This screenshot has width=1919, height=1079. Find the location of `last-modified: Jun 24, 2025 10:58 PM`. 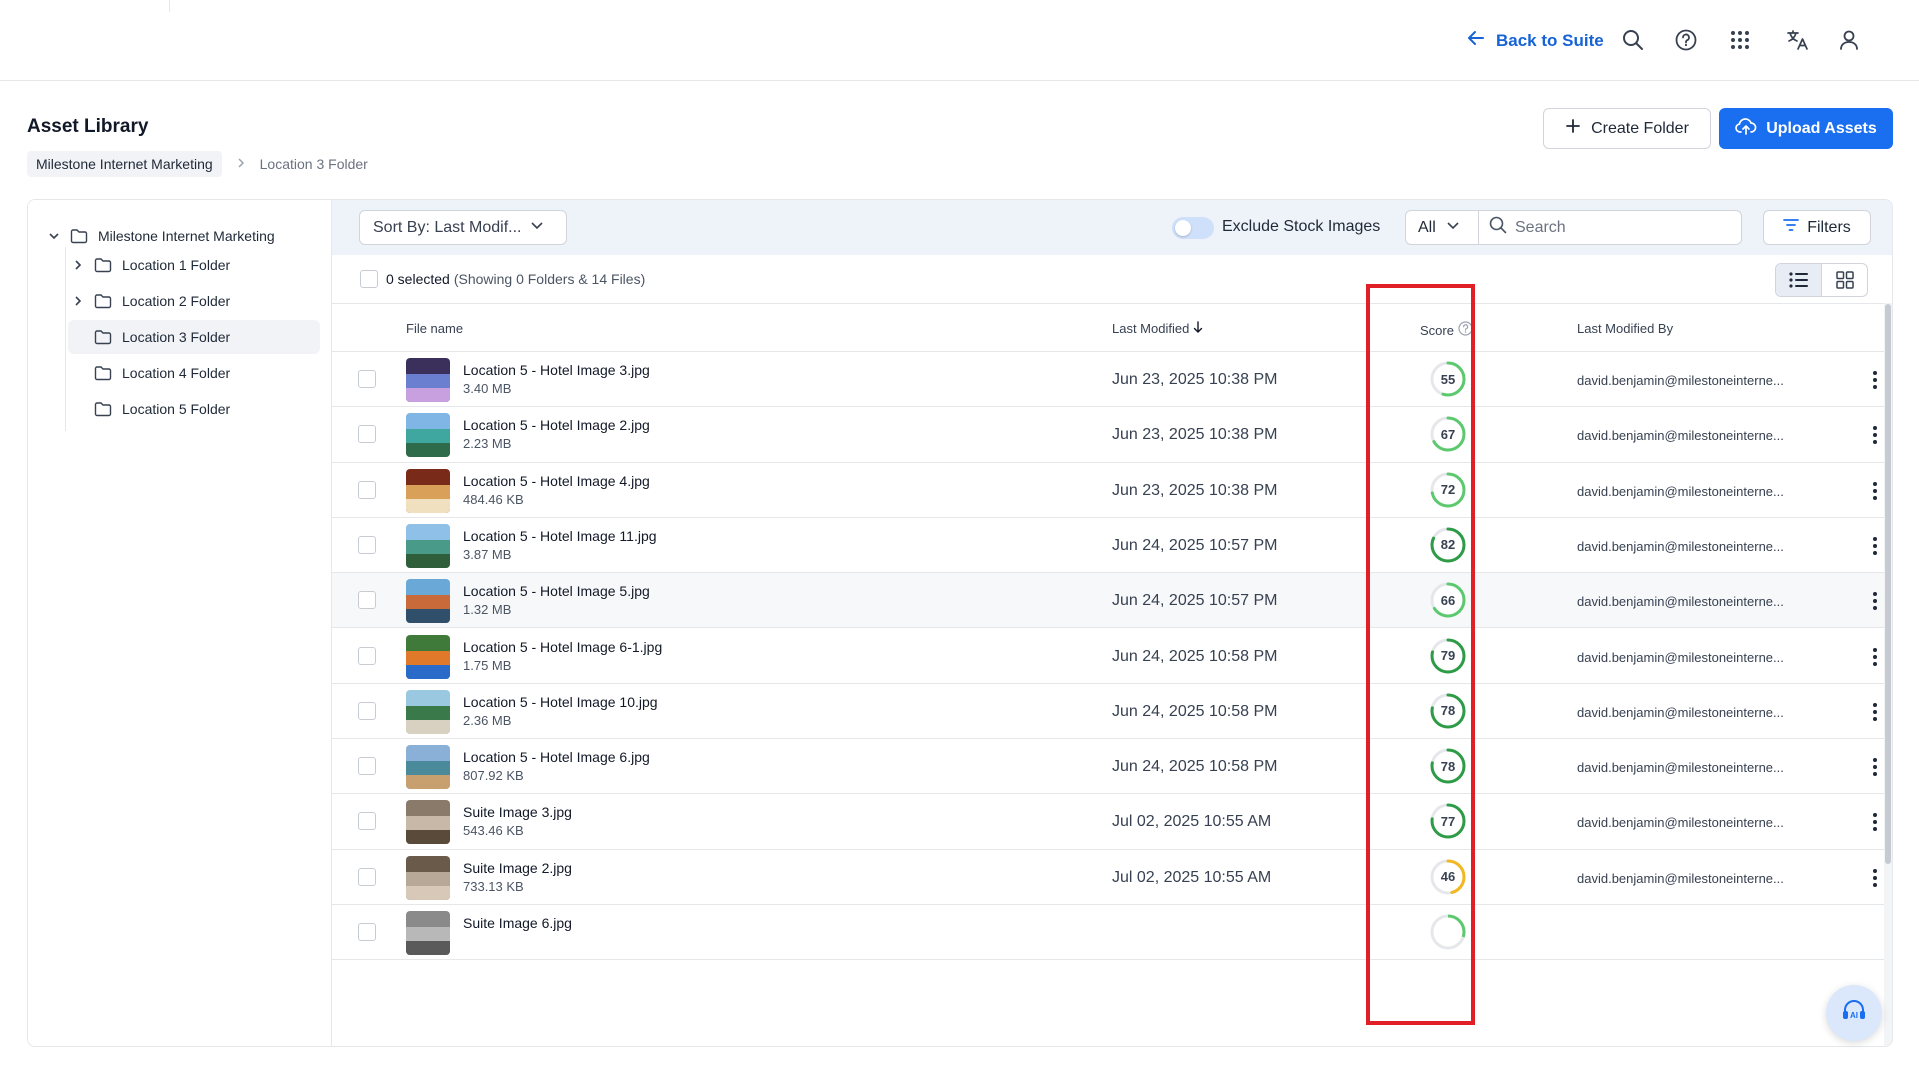

last-modified: Jun 24, 2025 10:58 PM is located at coordinates (1195, 711).